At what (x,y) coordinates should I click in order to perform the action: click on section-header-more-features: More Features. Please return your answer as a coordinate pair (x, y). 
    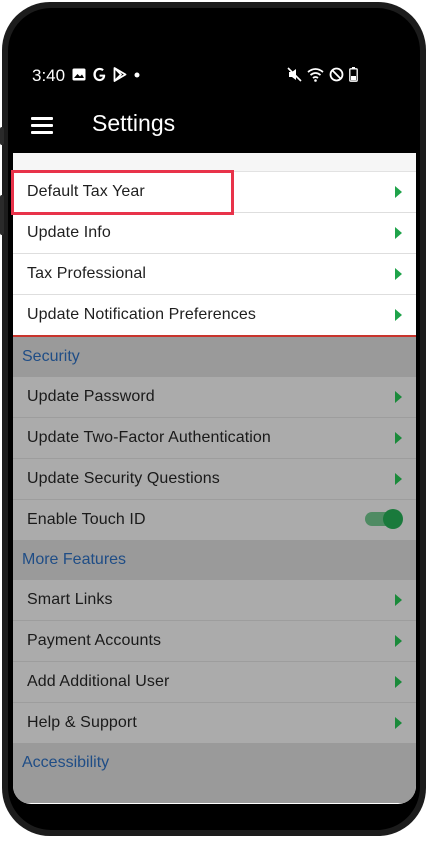
    Looking at the image, I should click on (214, 560).